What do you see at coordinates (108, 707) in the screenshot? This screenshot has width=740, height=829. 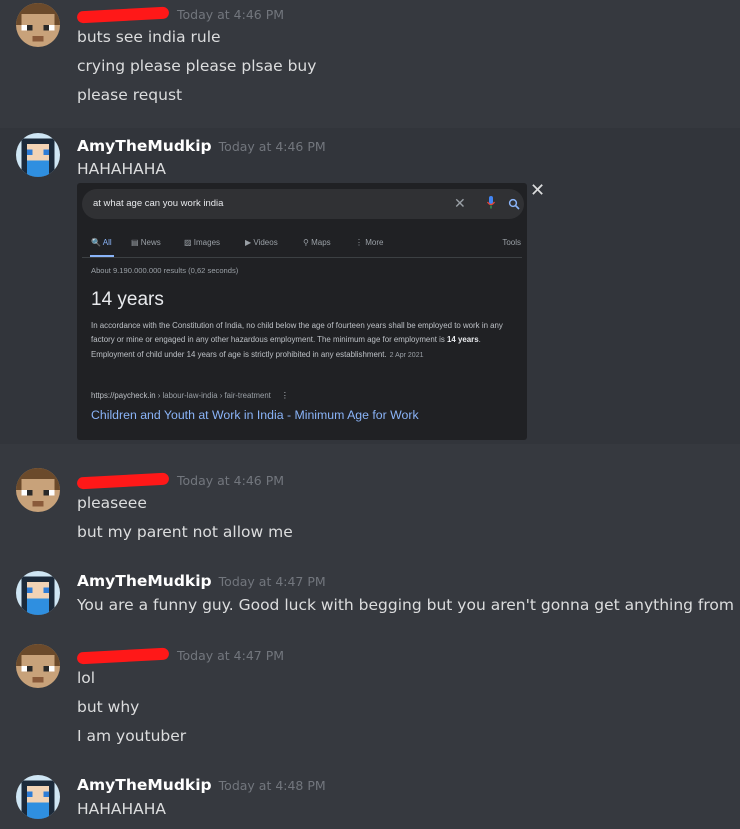 I see `message-text: but why` at bounding box center [108, 707].